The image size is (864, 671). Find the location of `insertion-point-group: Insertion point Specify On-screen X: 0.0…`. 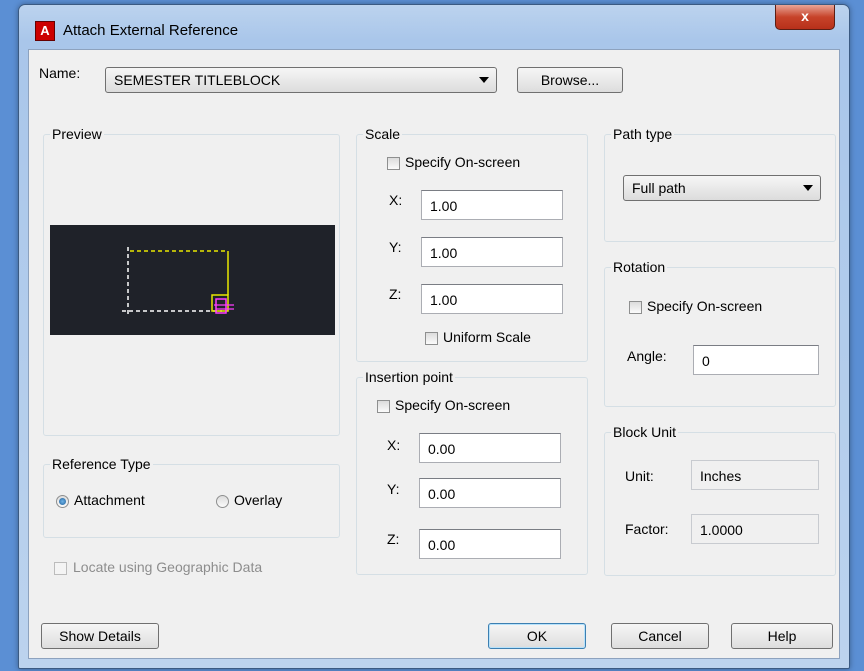

insertion-point-group: Insertion point Specify On-screen X: 0.0… is located at coordinates (472, 472).